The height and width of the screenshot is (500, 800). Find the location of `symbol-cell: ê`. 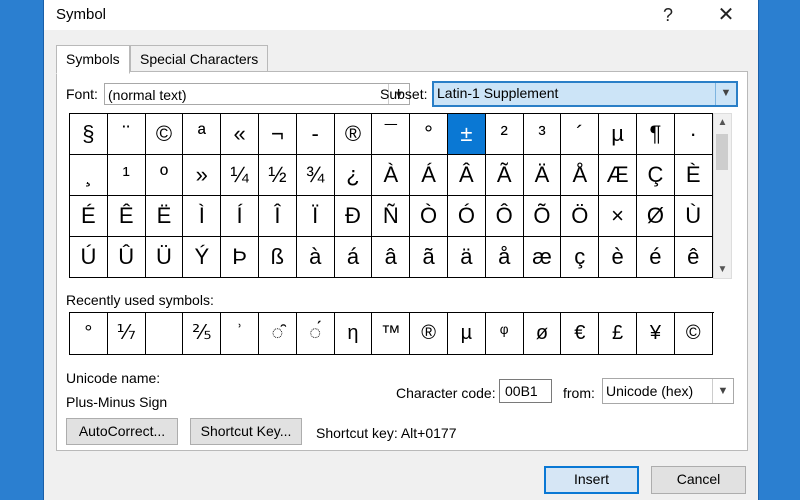

symbol-cell: ê is located at coordinates (693, 257).